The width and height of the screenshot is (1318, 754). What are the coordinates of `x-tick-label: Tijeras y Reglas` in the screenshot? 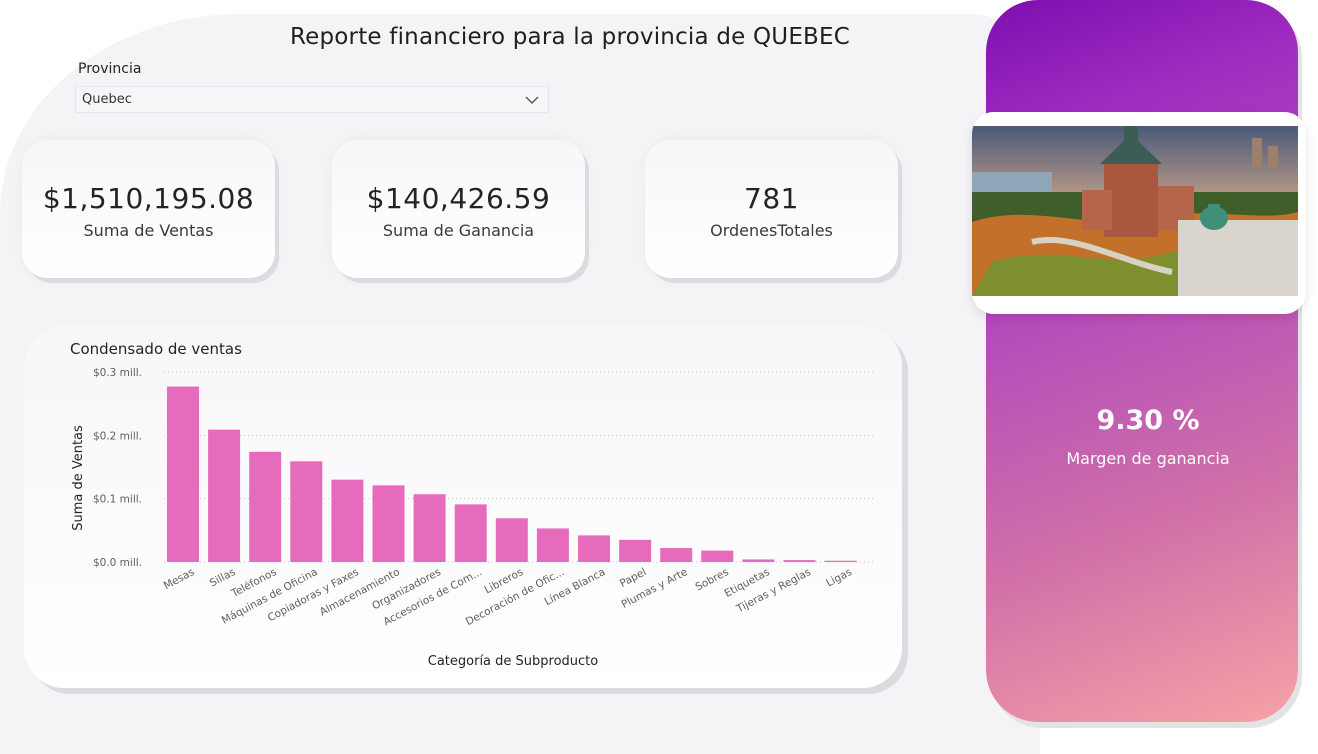 It's located at (773, 591).